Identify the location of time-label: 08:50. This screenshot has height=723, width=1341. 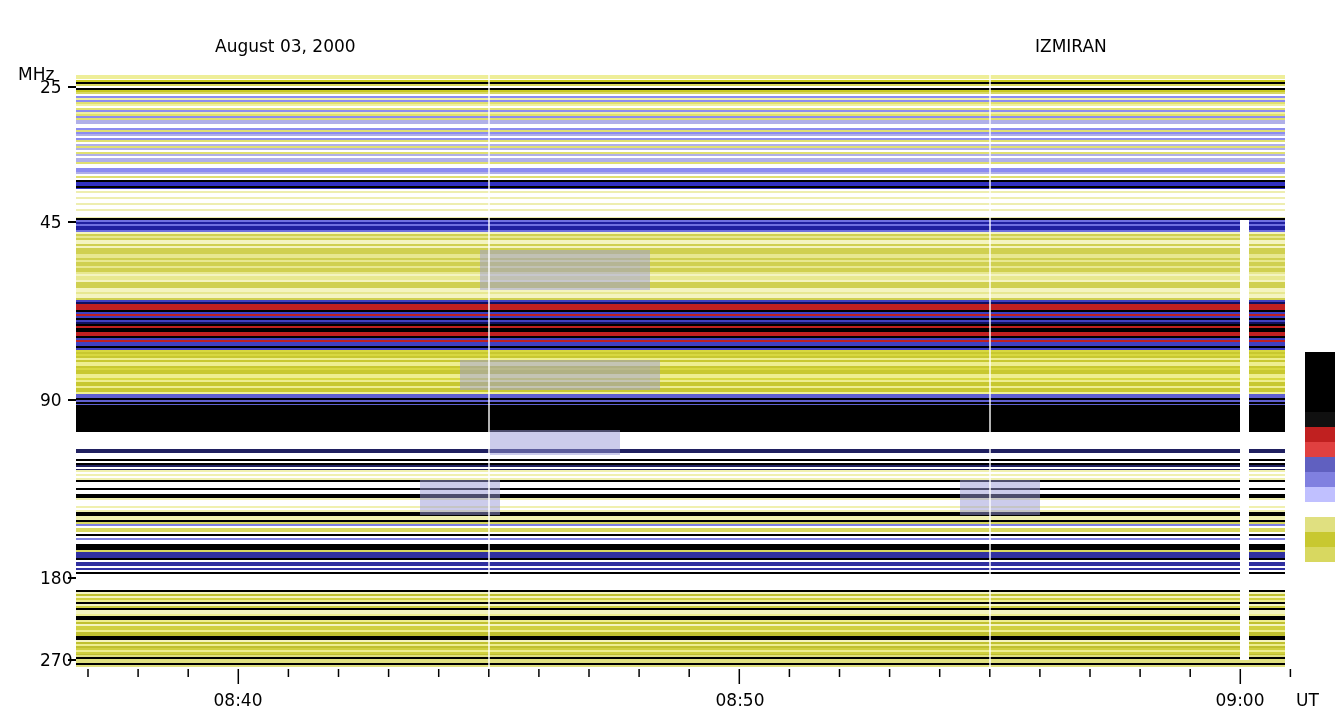
(740, 700).